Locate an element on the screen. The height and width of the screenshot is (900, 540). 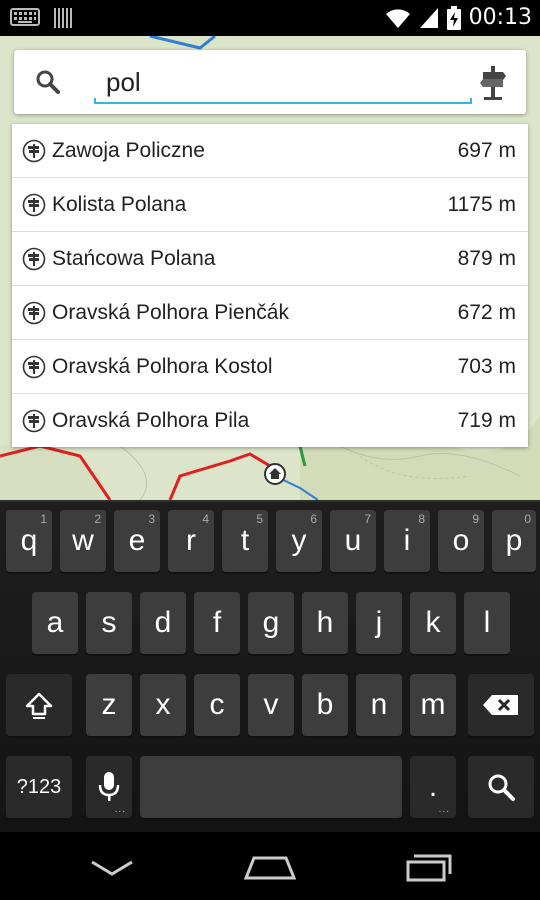
result-distance: 703 m is located at coordinates (486, 366).